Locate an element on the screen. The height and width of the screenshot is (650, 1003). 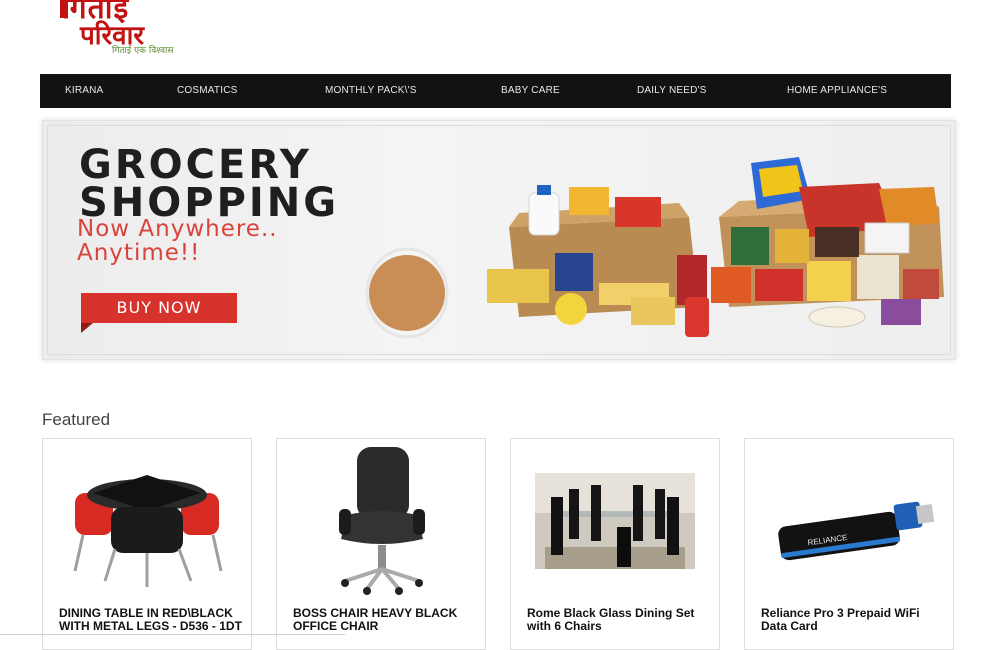
banner-subline-2: Anytime!! is located at coordinates (139, 253).